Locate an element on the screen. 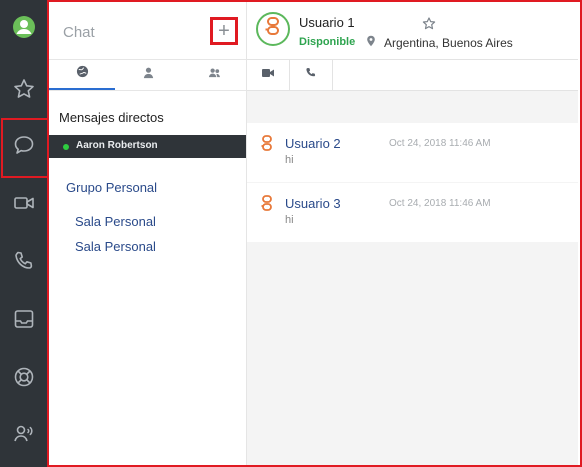 This screenshot has width=582, height=467. conversation-user-name: Usuario 1 is located at coordinates (327, 22).